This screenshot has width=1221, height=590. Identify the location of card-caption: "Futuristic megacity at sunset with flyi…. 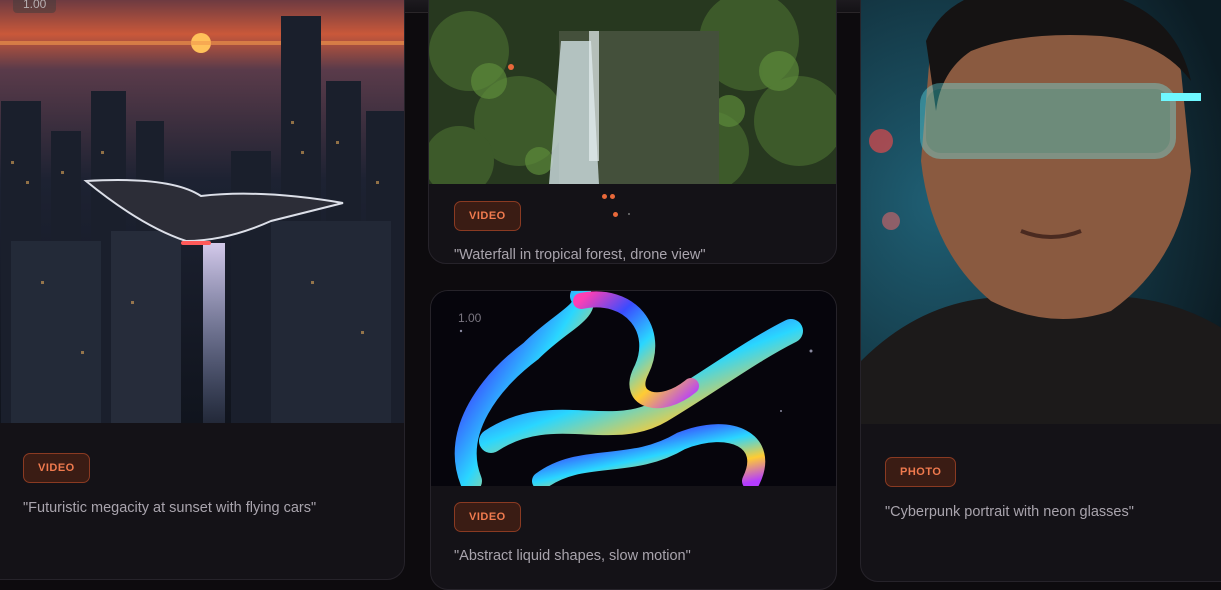
(170, 508).